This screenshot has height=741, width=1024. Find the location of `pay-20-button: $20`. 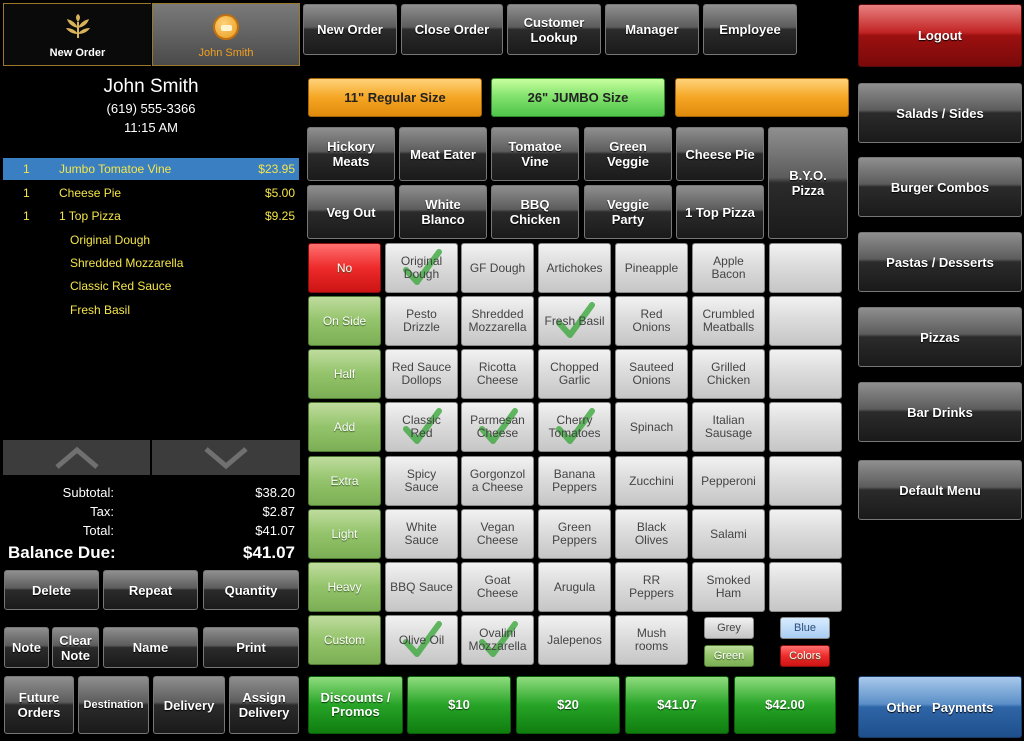

pay-20-button: $20 is located at coordinates (568, 705).